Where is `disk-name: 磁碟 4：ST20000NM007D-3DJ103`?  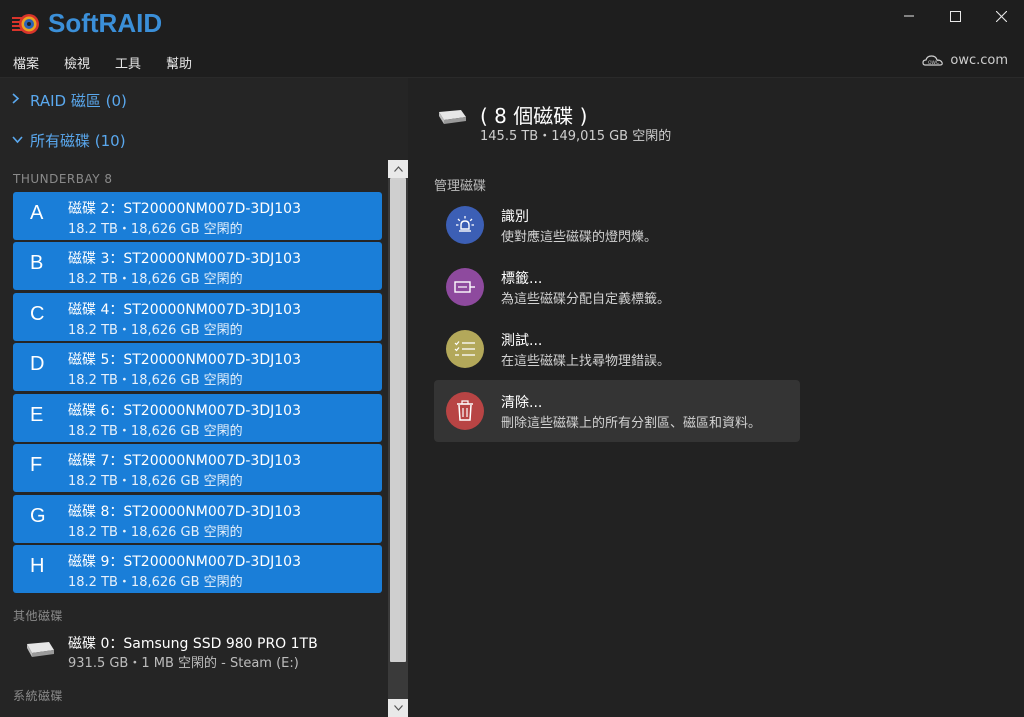
disk-name: 磁碟 4：ST20000NM007D-3DJ103 is located at coordinates (184, 310).